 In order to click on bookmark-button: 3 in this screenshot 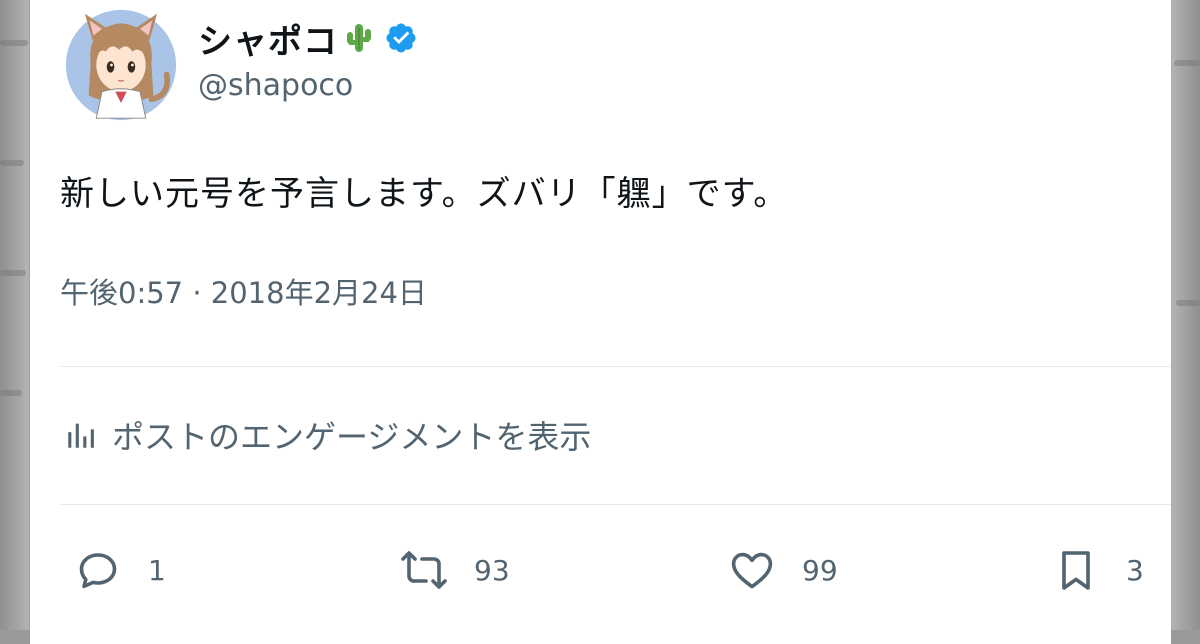, I will do `click(1098, 570)`.